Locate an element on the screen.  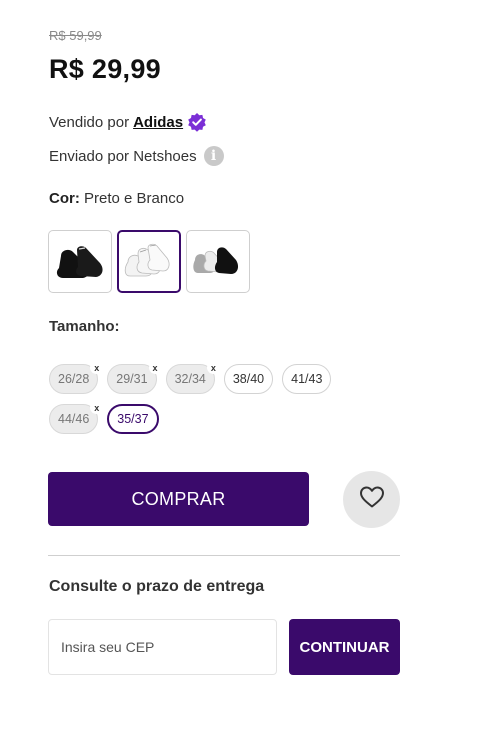
swatch-white-socks is located at coordinates (149, 261).